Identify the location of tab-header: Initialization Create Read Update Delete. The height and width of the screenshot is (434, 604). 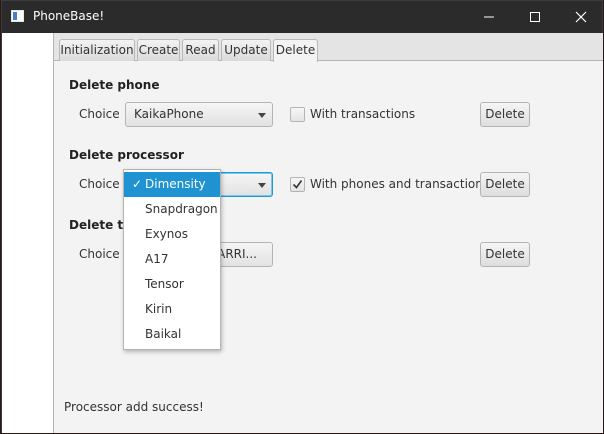
(328, 47).